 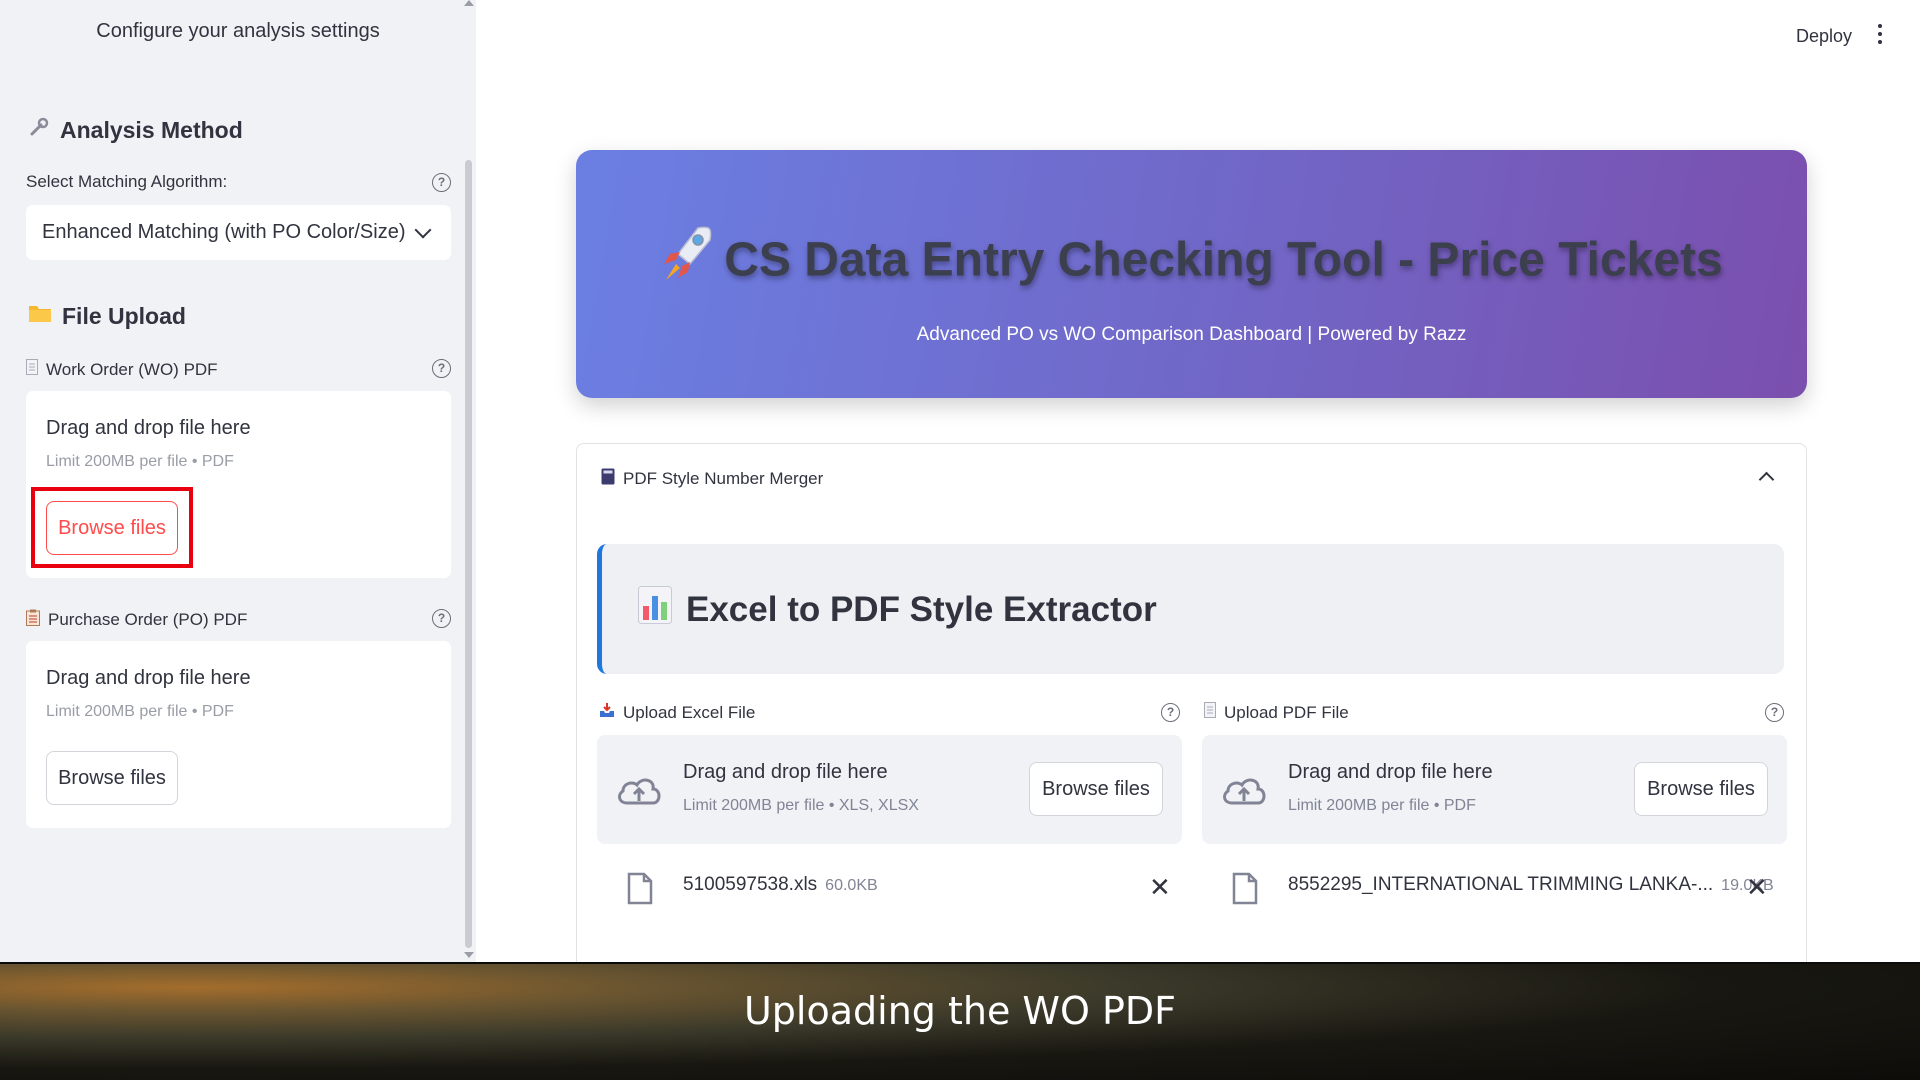 I want to click on pdf-upload-label: Upload PDF File, so click(x=1276, y=712).